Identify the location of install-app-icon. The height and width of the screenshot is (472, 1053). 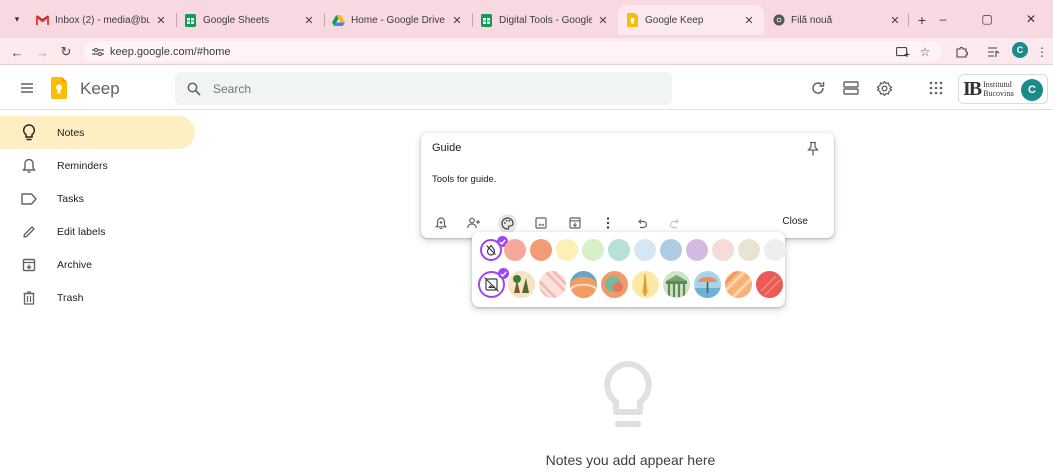
(903, 52).